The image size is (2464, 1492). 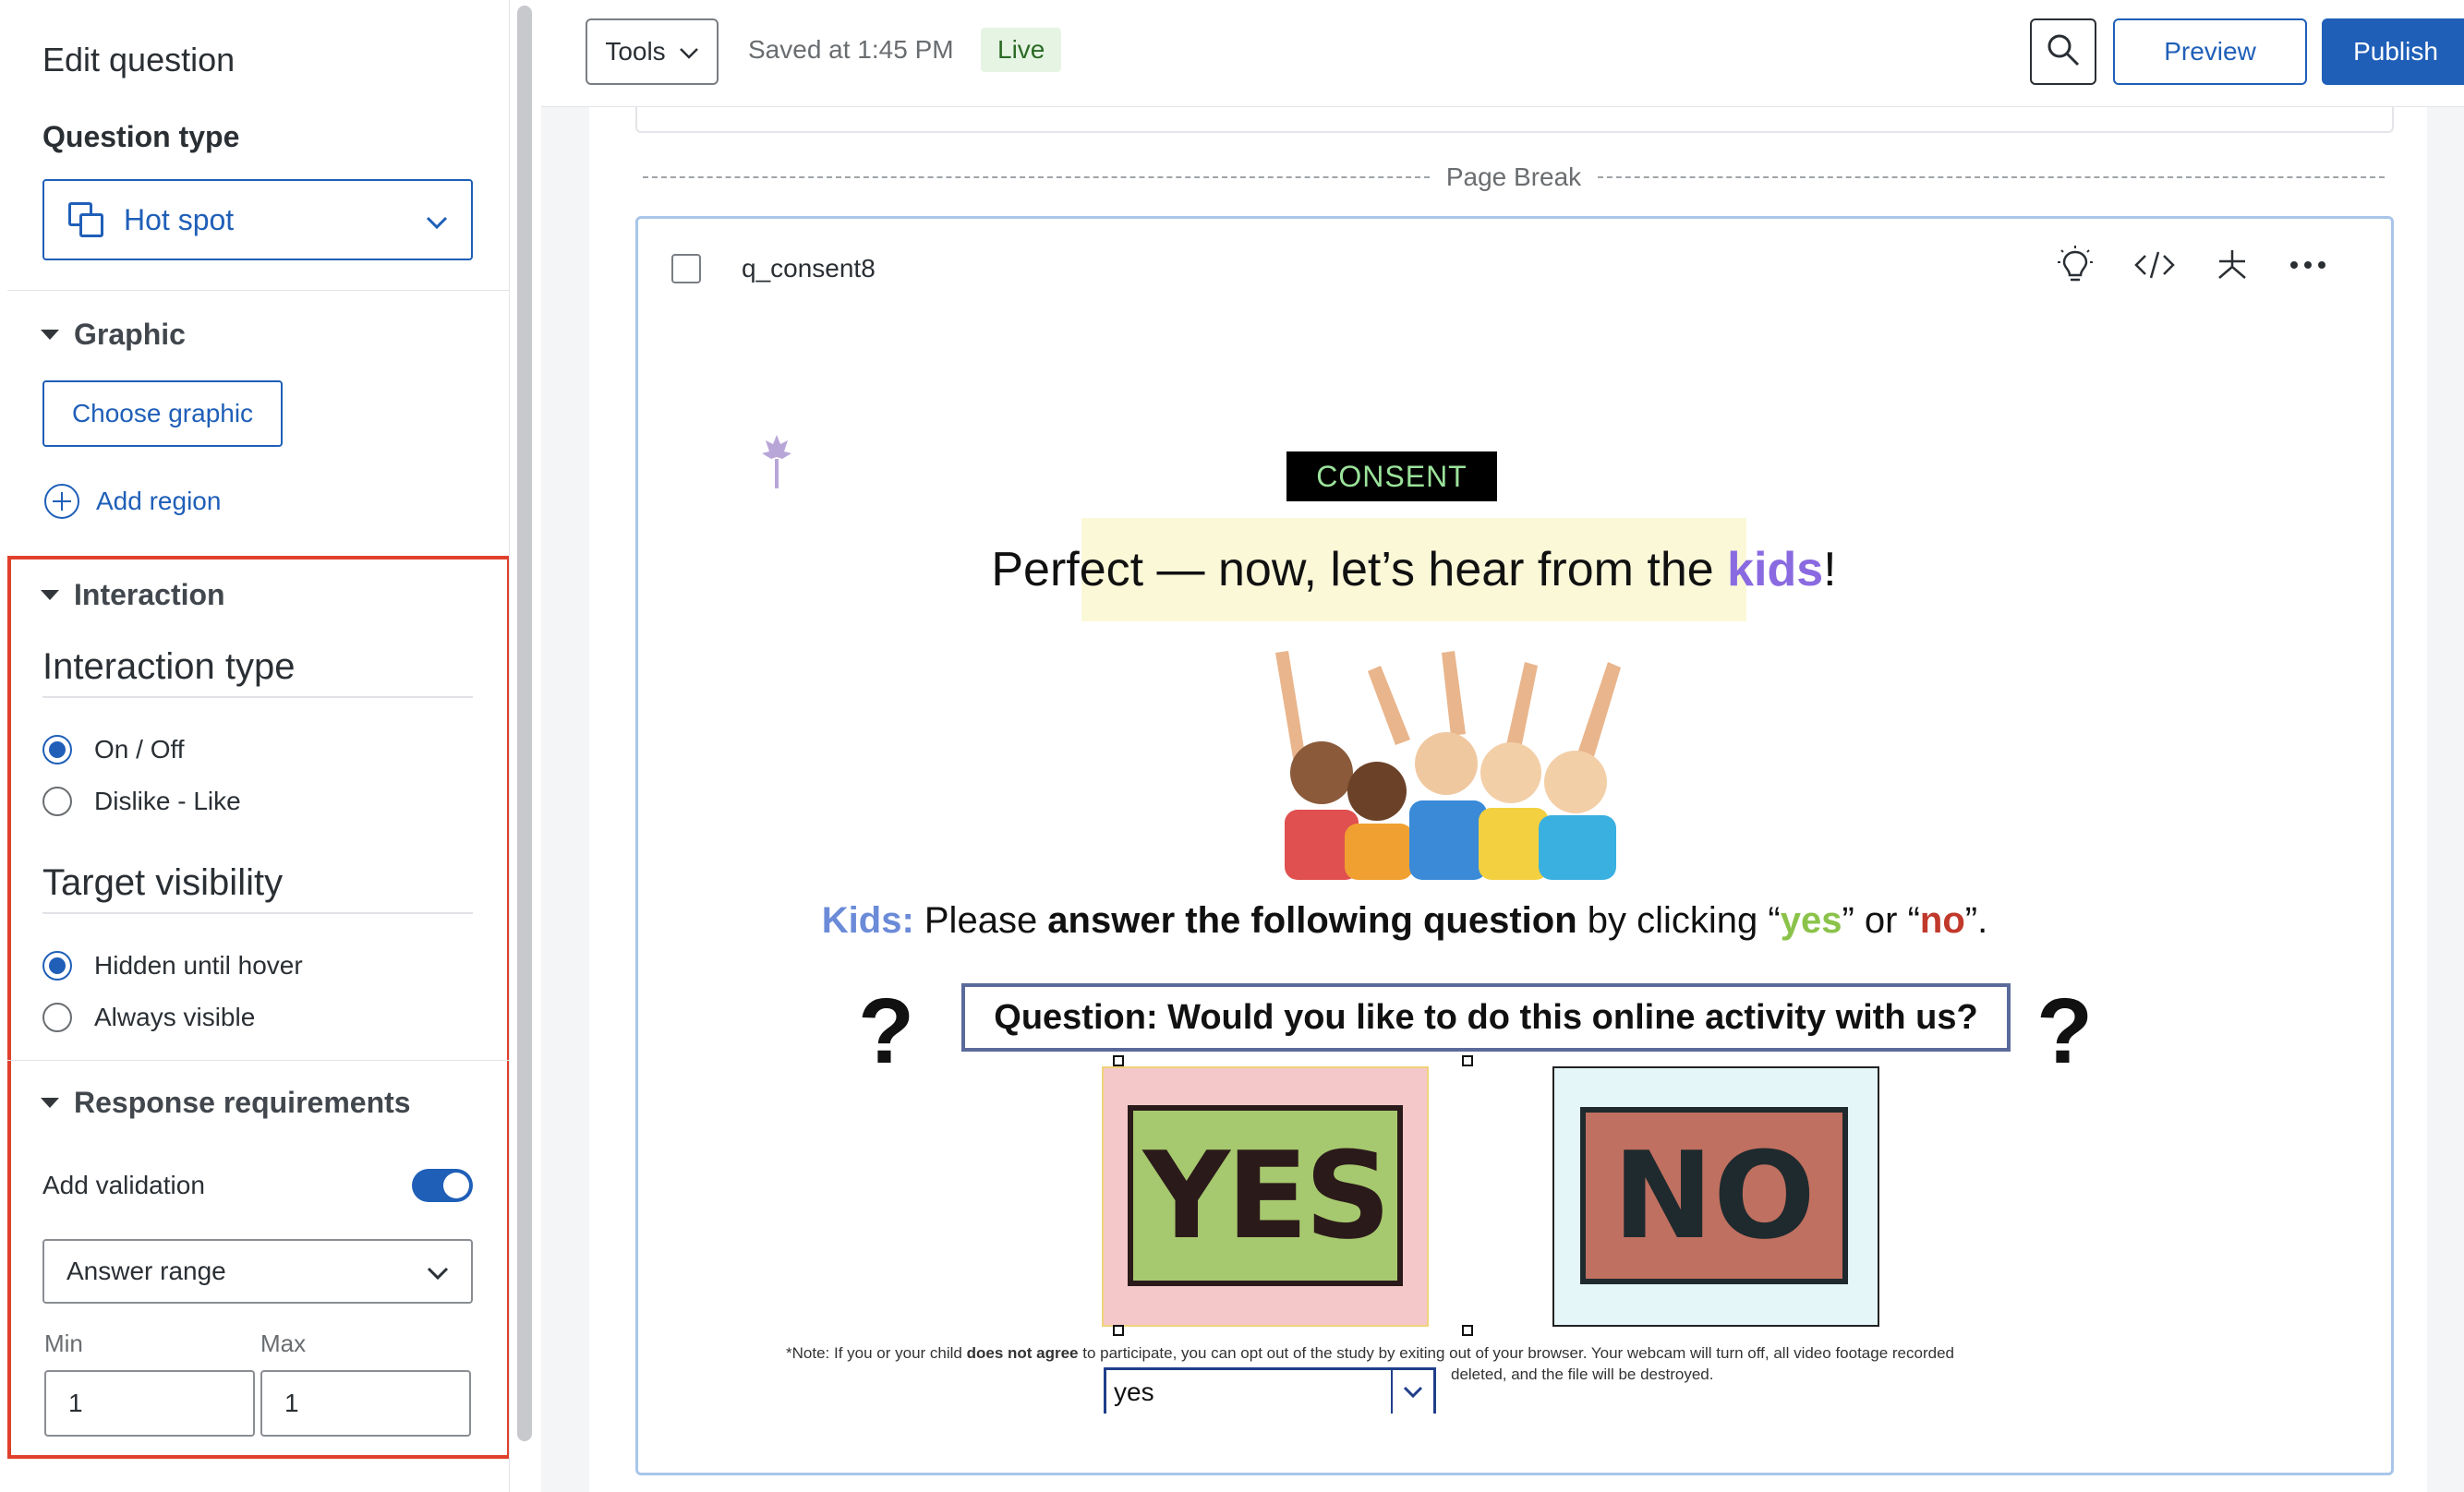 I want to click on interaction-section-toggle: Interaction, so click(x=133, y=595).